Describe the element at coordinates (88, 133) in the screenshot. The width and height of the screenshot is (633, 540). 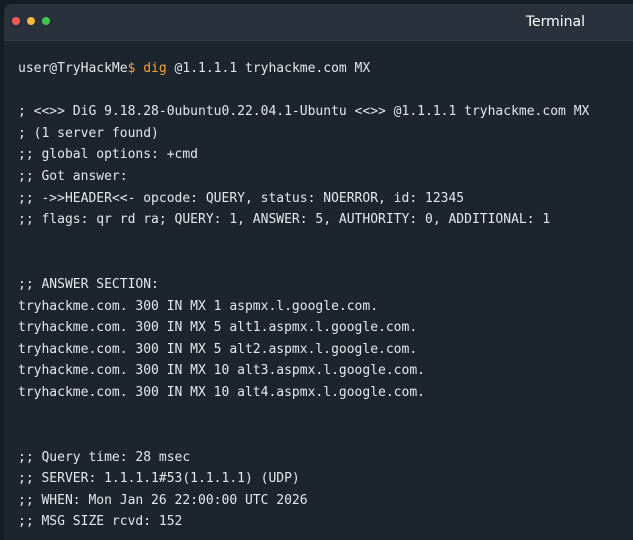
I see `output-line: ; (1 server found)` at that location.